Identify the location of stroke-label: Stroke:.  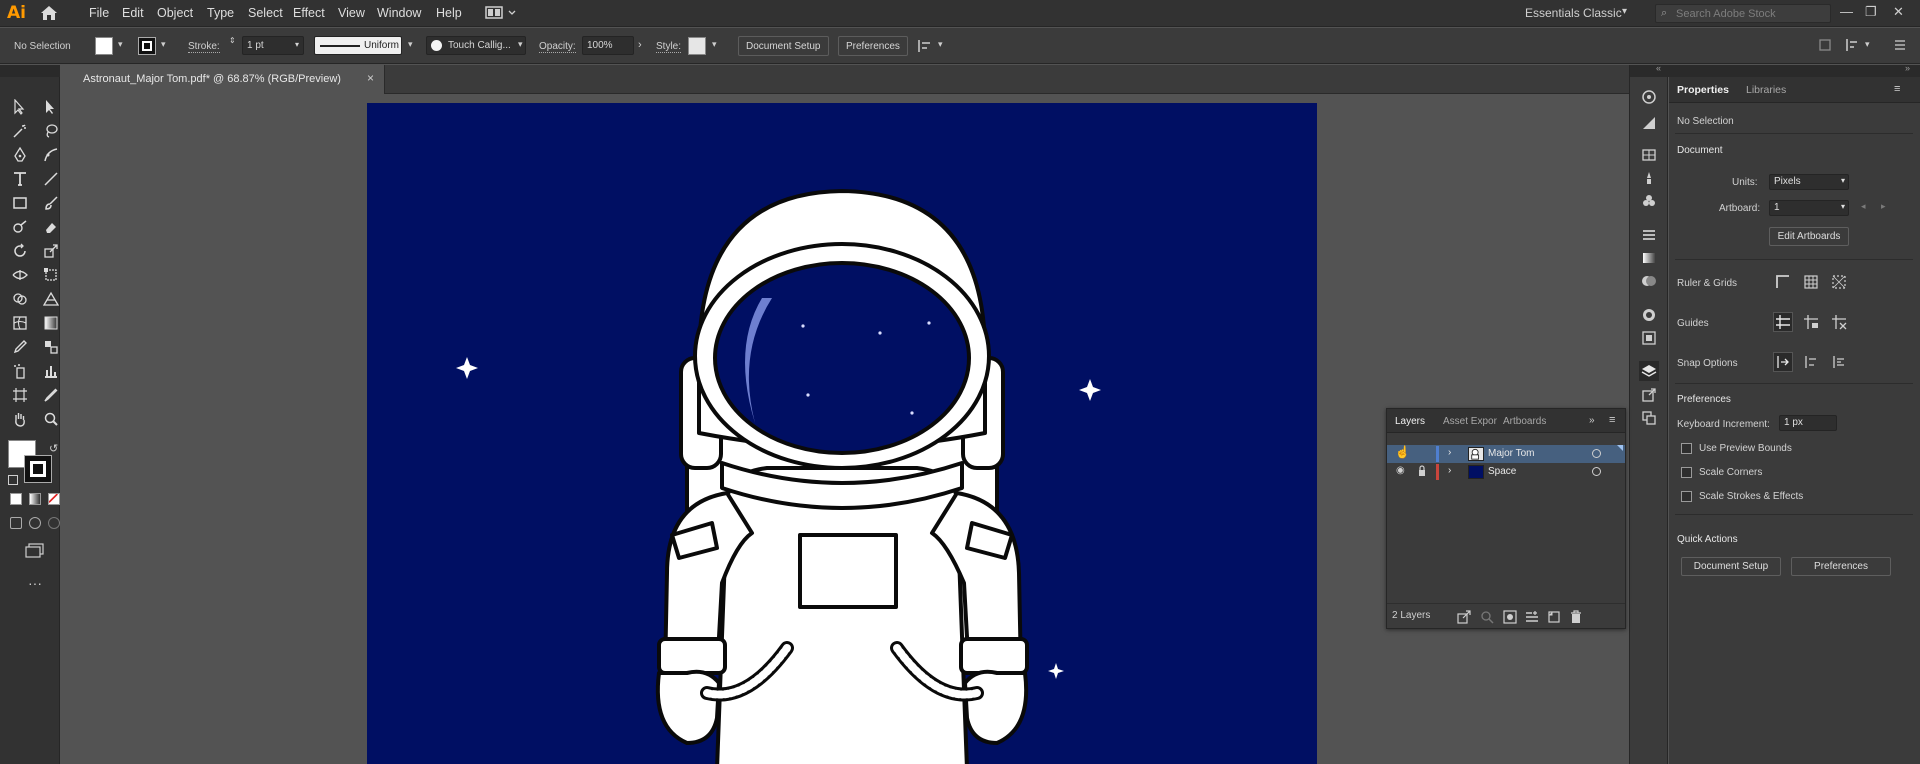
(204, 47).